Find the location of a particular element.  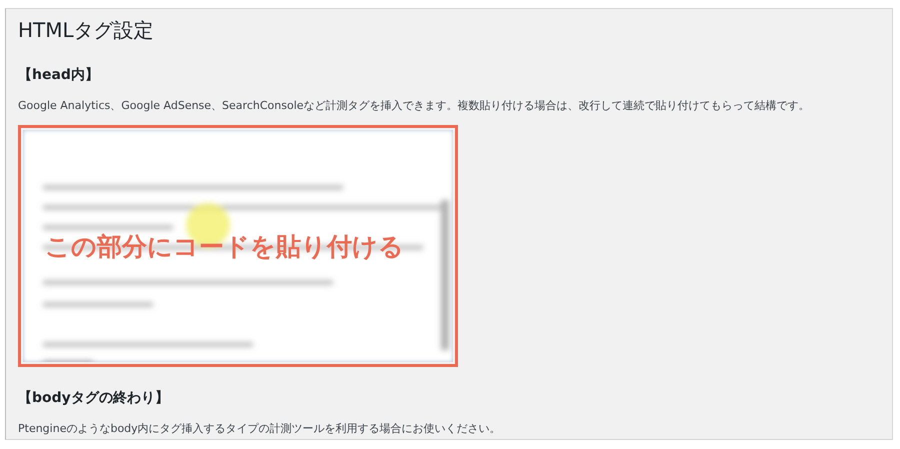

section-description: Google Analytics、Google AdSense、SearchConsoleなど計測タグを挿入できます。複数貼り付ける場合は、改行して連続で貼り付けてもらって結構です。 is located at coordinates (414, 105).